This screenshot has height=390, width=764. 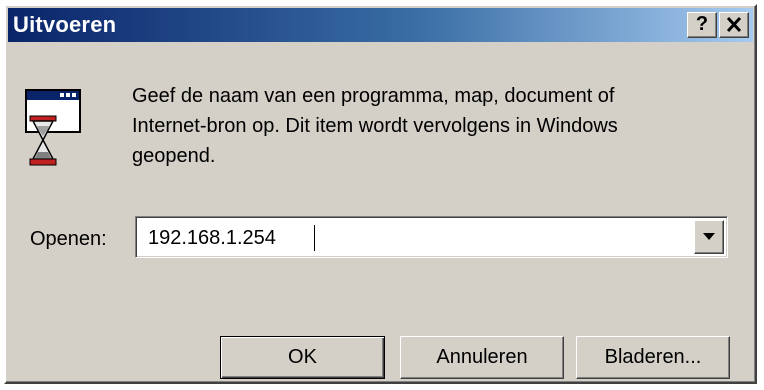 What do you see at coordinates (702, 25) in the screenshot?
I see `help-button: ?` at bounding box center [702, 25].